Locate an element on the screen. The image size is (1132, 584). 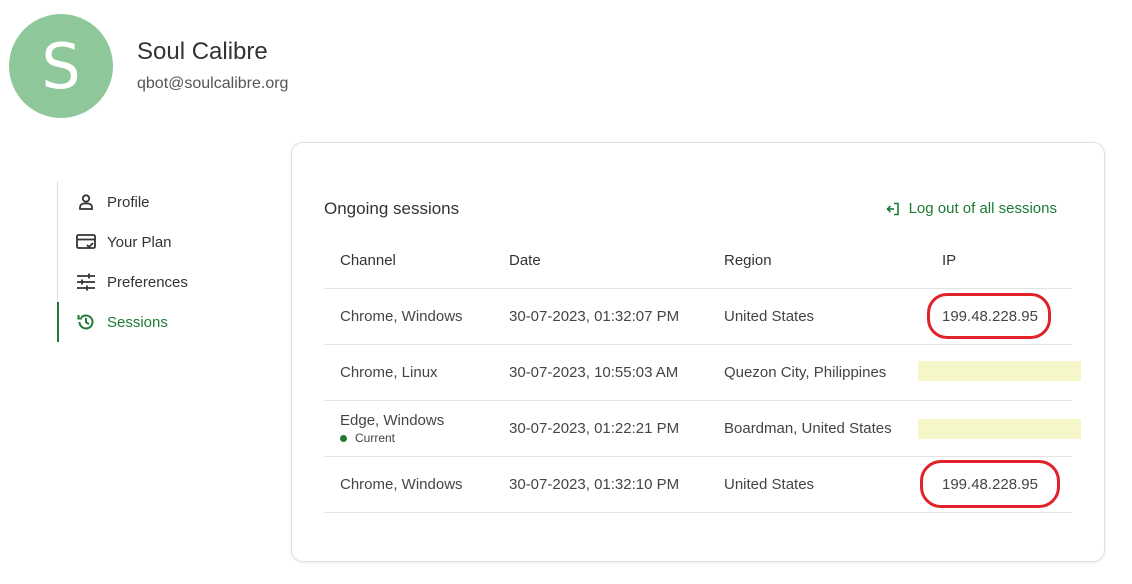
sidebar-item-label: Sessions is located at coordinates (137, 322).